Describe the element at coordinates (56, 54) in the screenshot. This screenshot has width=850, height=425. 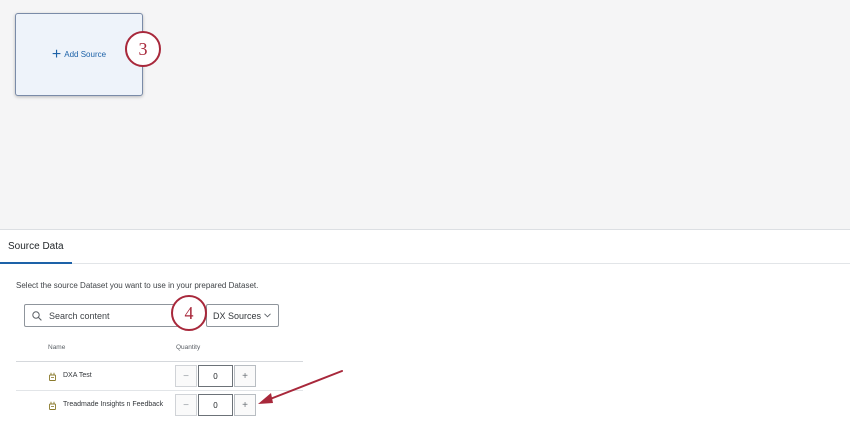
I see `plus-icon: +` at that location.